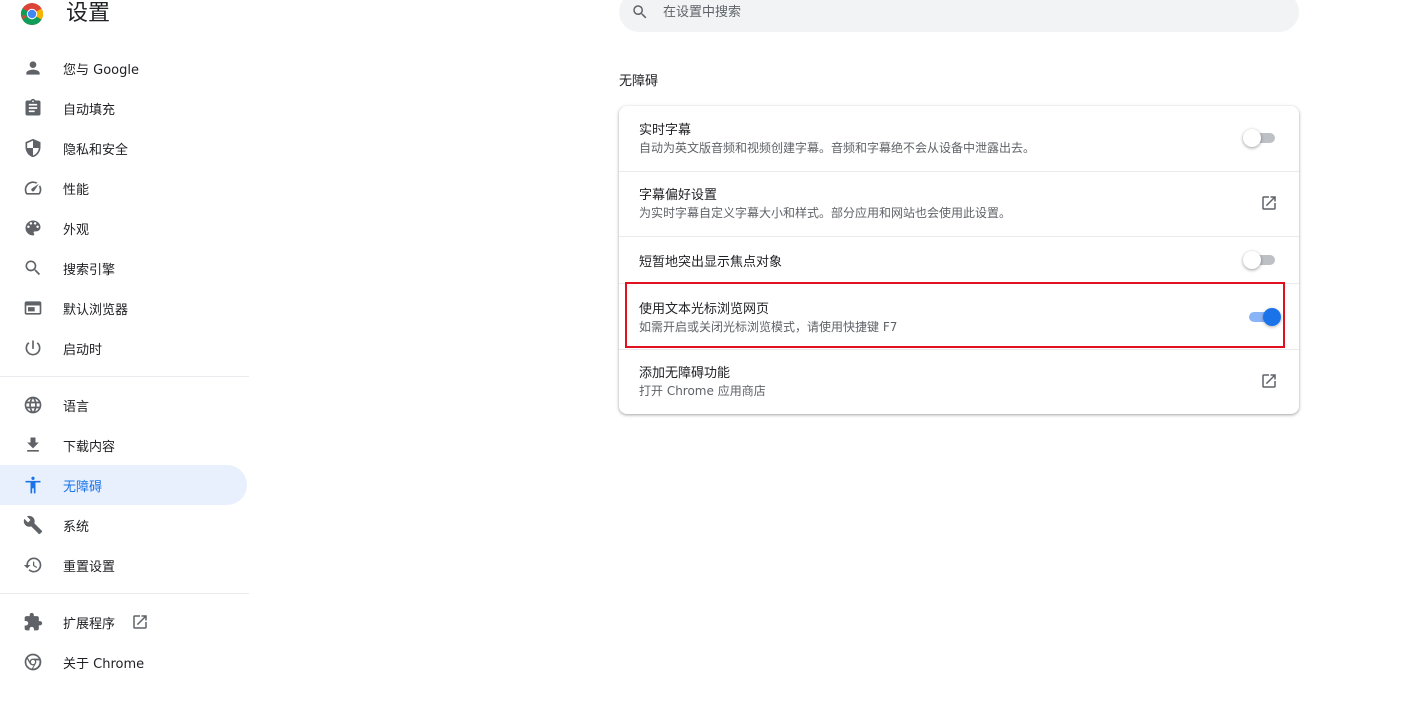  I want to click on search-input, so click(963, 12).